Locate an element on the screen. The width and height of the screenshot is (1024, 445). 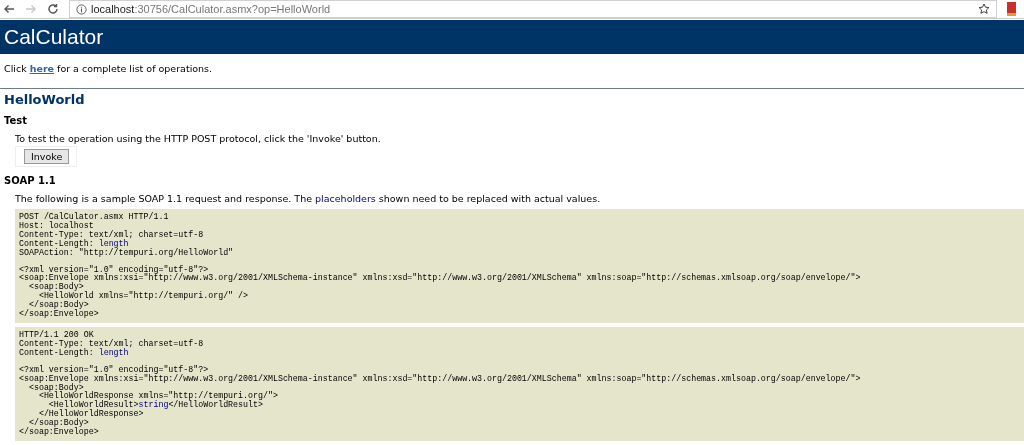
code-line: Host: localhost is located at coordinates (56, 225).